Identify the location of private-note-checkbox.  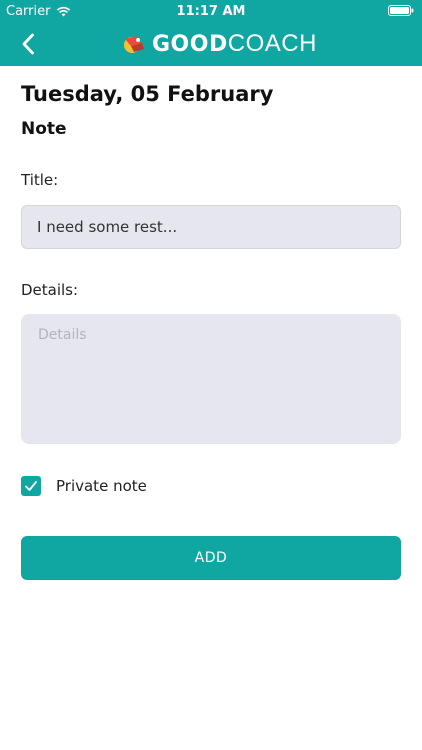
(31, 486).